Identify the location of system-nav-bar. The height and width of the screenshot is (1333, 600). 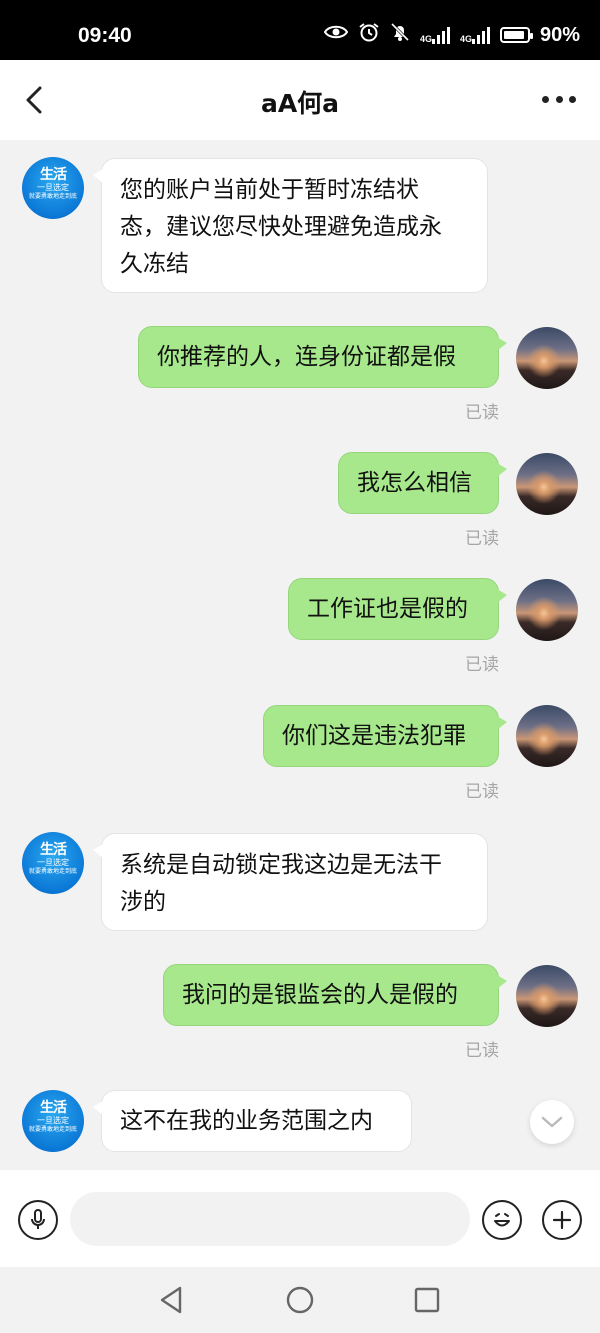
(300, 1300).